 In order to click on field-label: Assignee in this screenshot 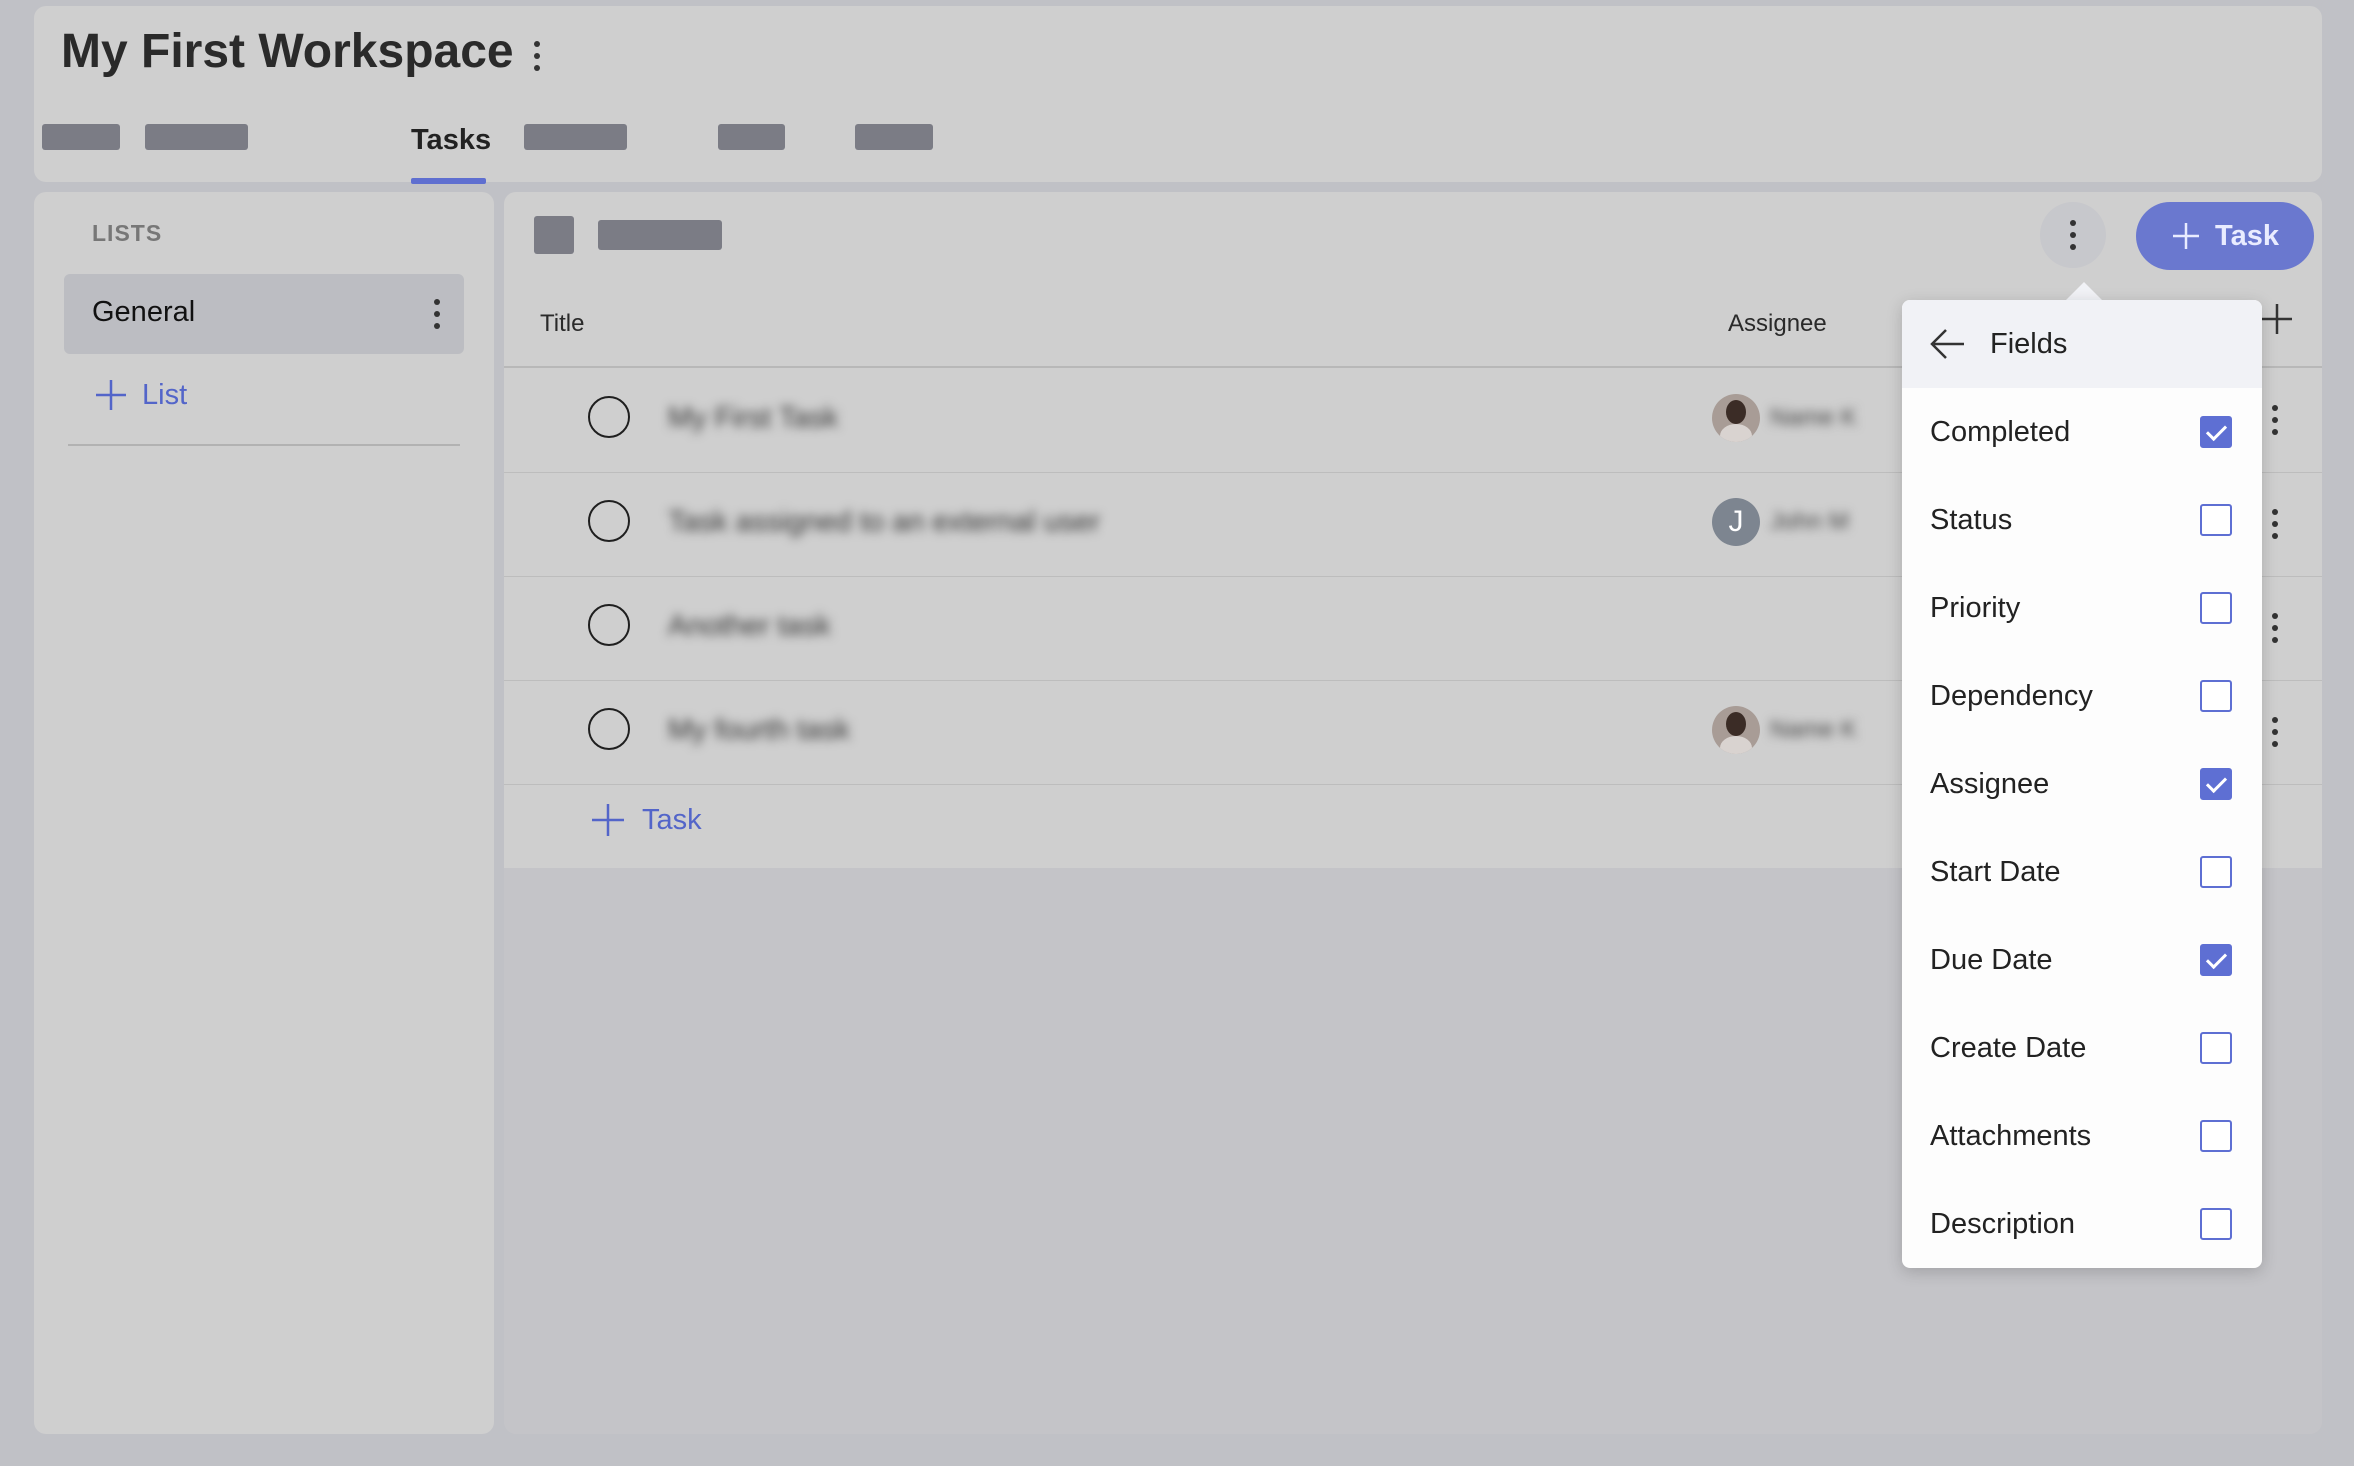, I will do `click(1990, 784)`.